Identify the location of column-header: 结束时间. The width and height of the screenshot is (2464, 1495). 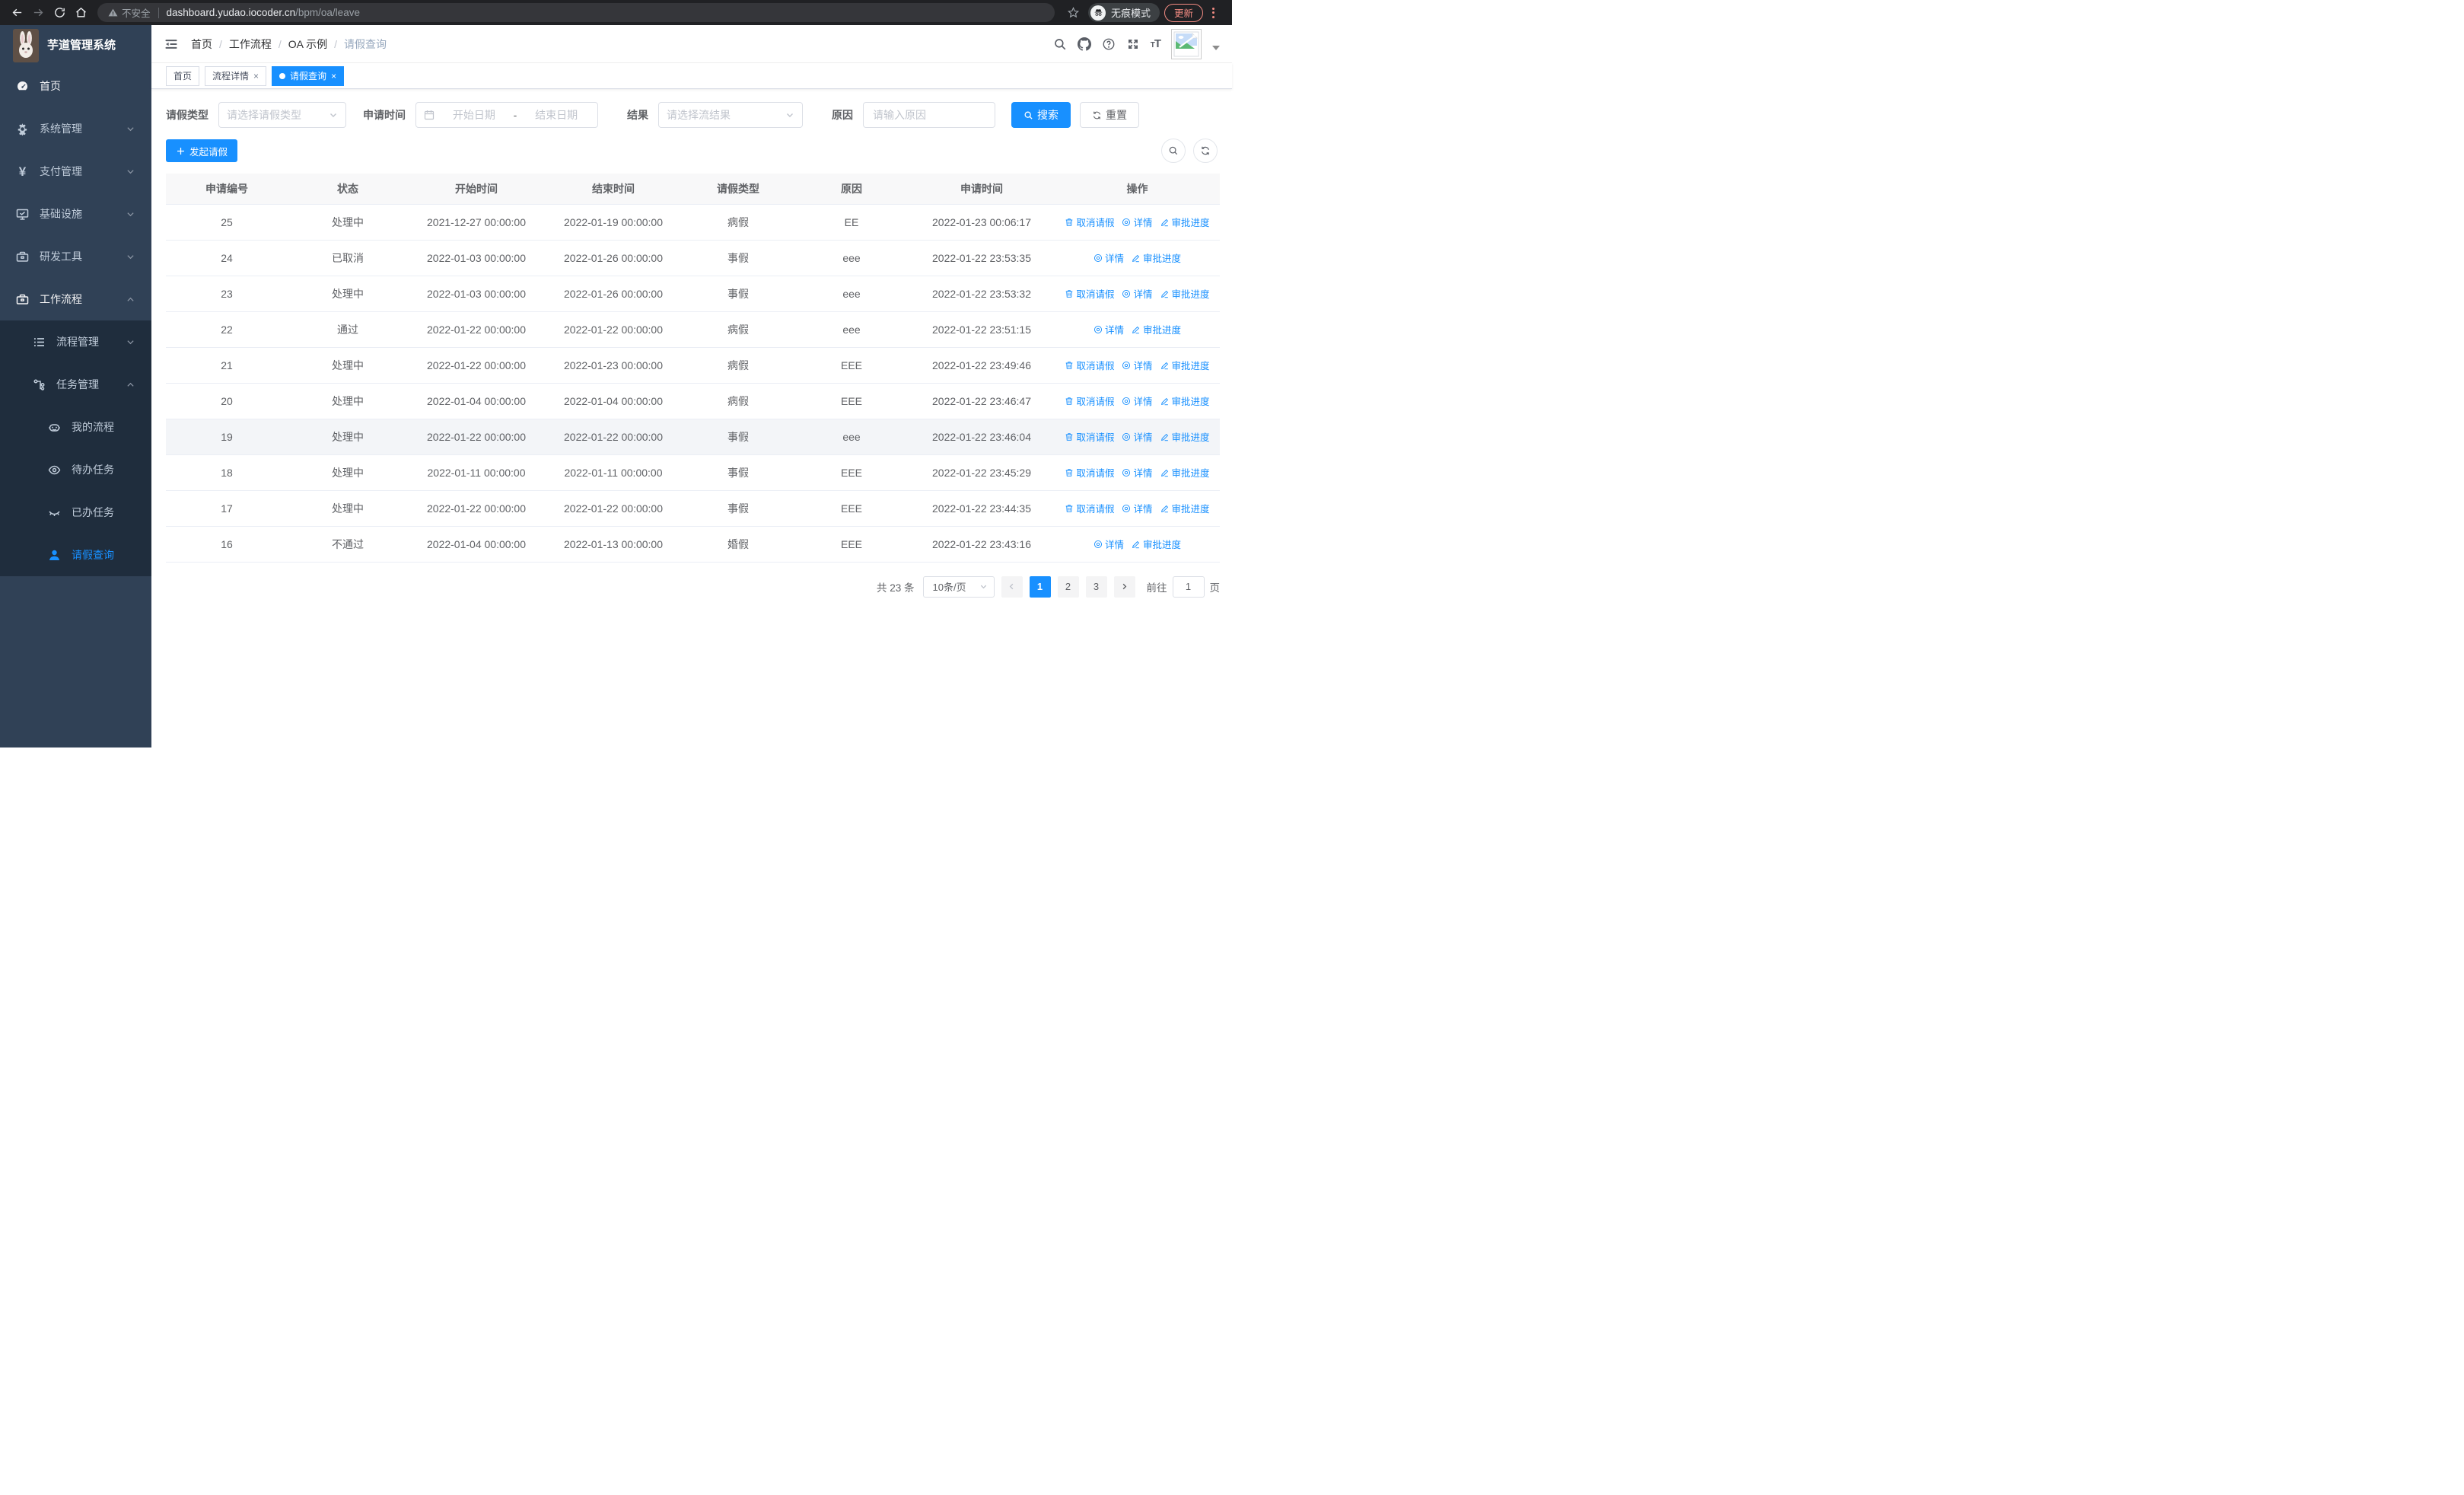
(613, 189).